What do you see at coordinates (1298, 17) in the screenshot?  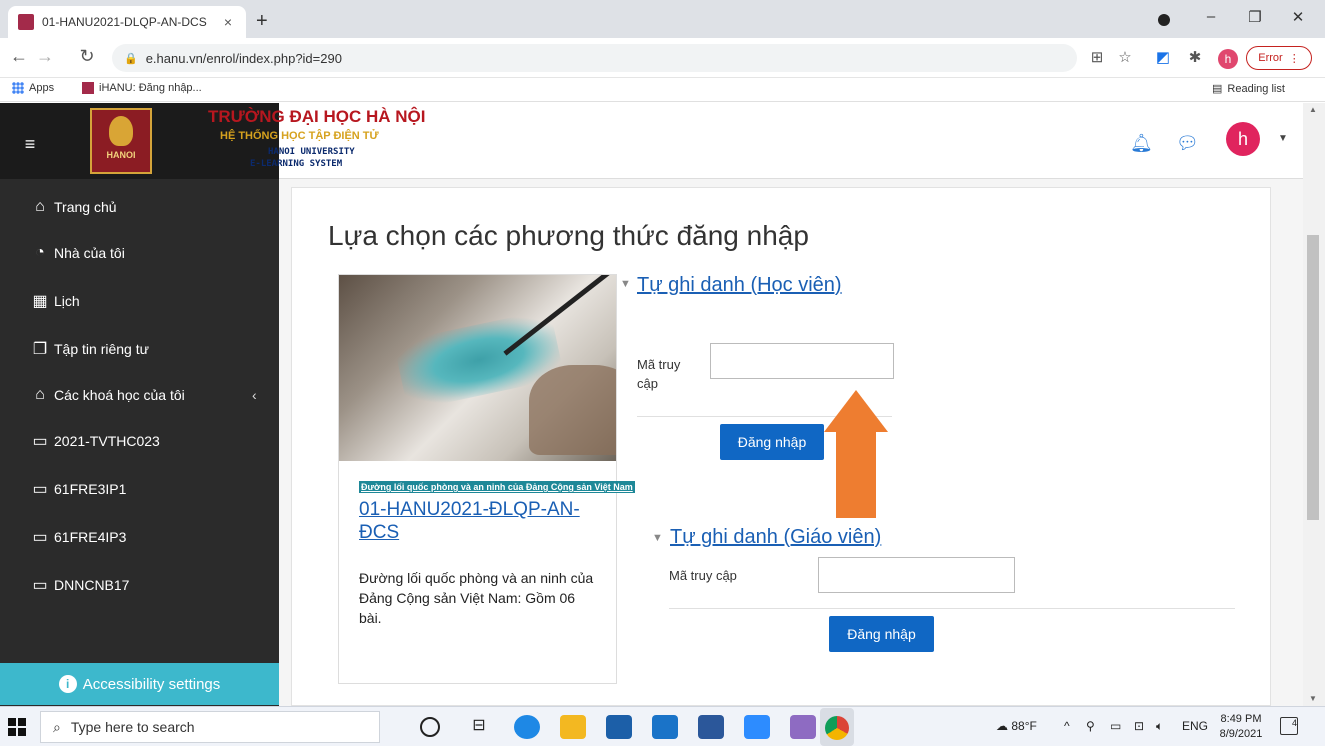 I see `close-window-icon: ✕` at bounding box center [1298, 17].